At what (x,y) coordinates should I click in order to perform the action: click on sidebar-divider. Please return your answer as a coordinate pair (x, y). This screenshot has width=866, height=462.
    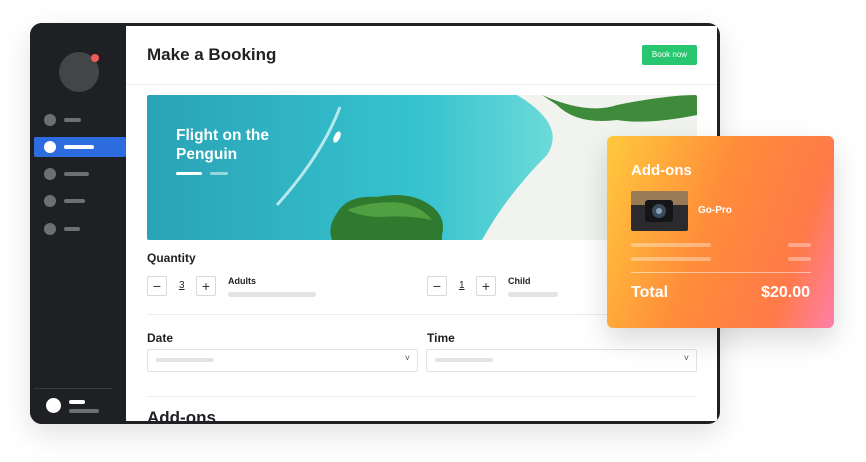
    Looking at the image, I should click on (73, 388).